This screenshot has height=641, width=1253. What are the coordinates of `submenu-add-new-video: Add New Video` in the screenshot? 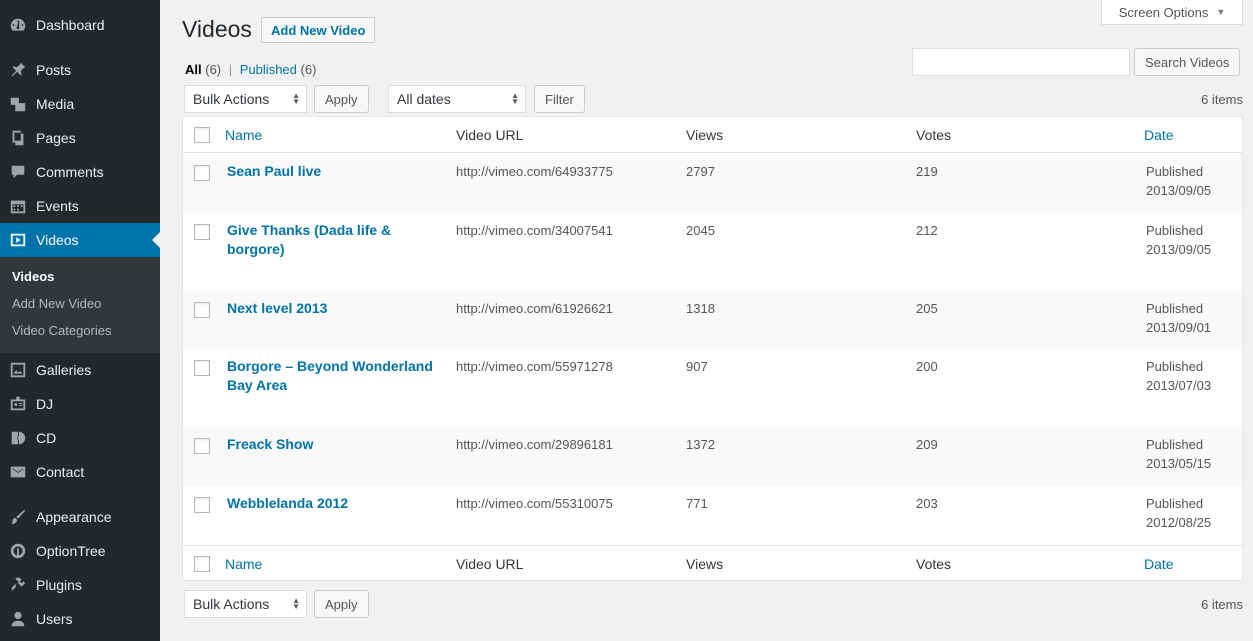 It's located at (56, 303).